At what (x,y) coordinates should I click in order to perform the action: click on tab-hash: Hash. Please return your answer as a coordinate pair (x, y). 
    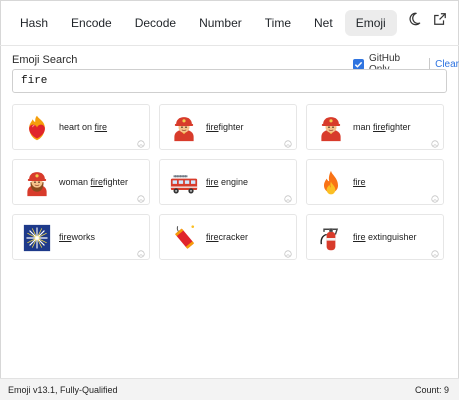
    Looking at the image, I should click on (34, 23).